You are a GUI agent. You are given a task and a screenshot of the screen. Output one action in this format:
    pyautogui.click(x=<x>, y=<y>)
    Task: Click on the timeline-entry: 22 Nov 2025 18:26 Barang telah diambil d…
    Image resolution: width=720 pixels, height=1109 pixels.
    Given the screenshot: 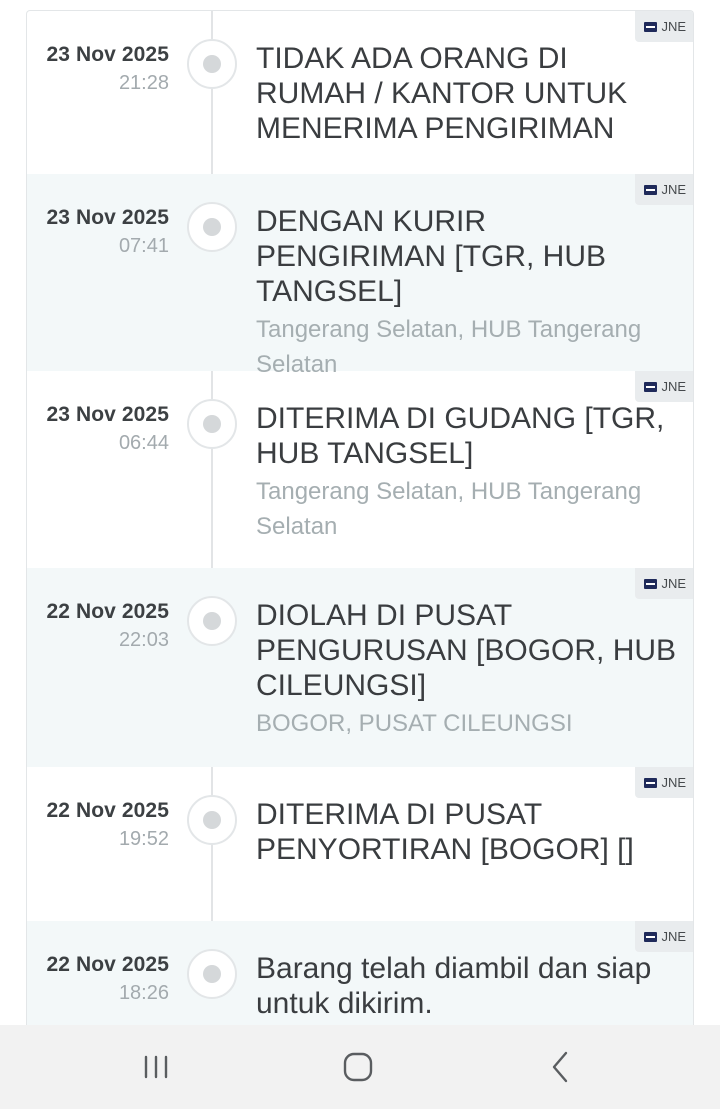 What is the action you would take?
    pyautogui.click(x=360, y=973)
    